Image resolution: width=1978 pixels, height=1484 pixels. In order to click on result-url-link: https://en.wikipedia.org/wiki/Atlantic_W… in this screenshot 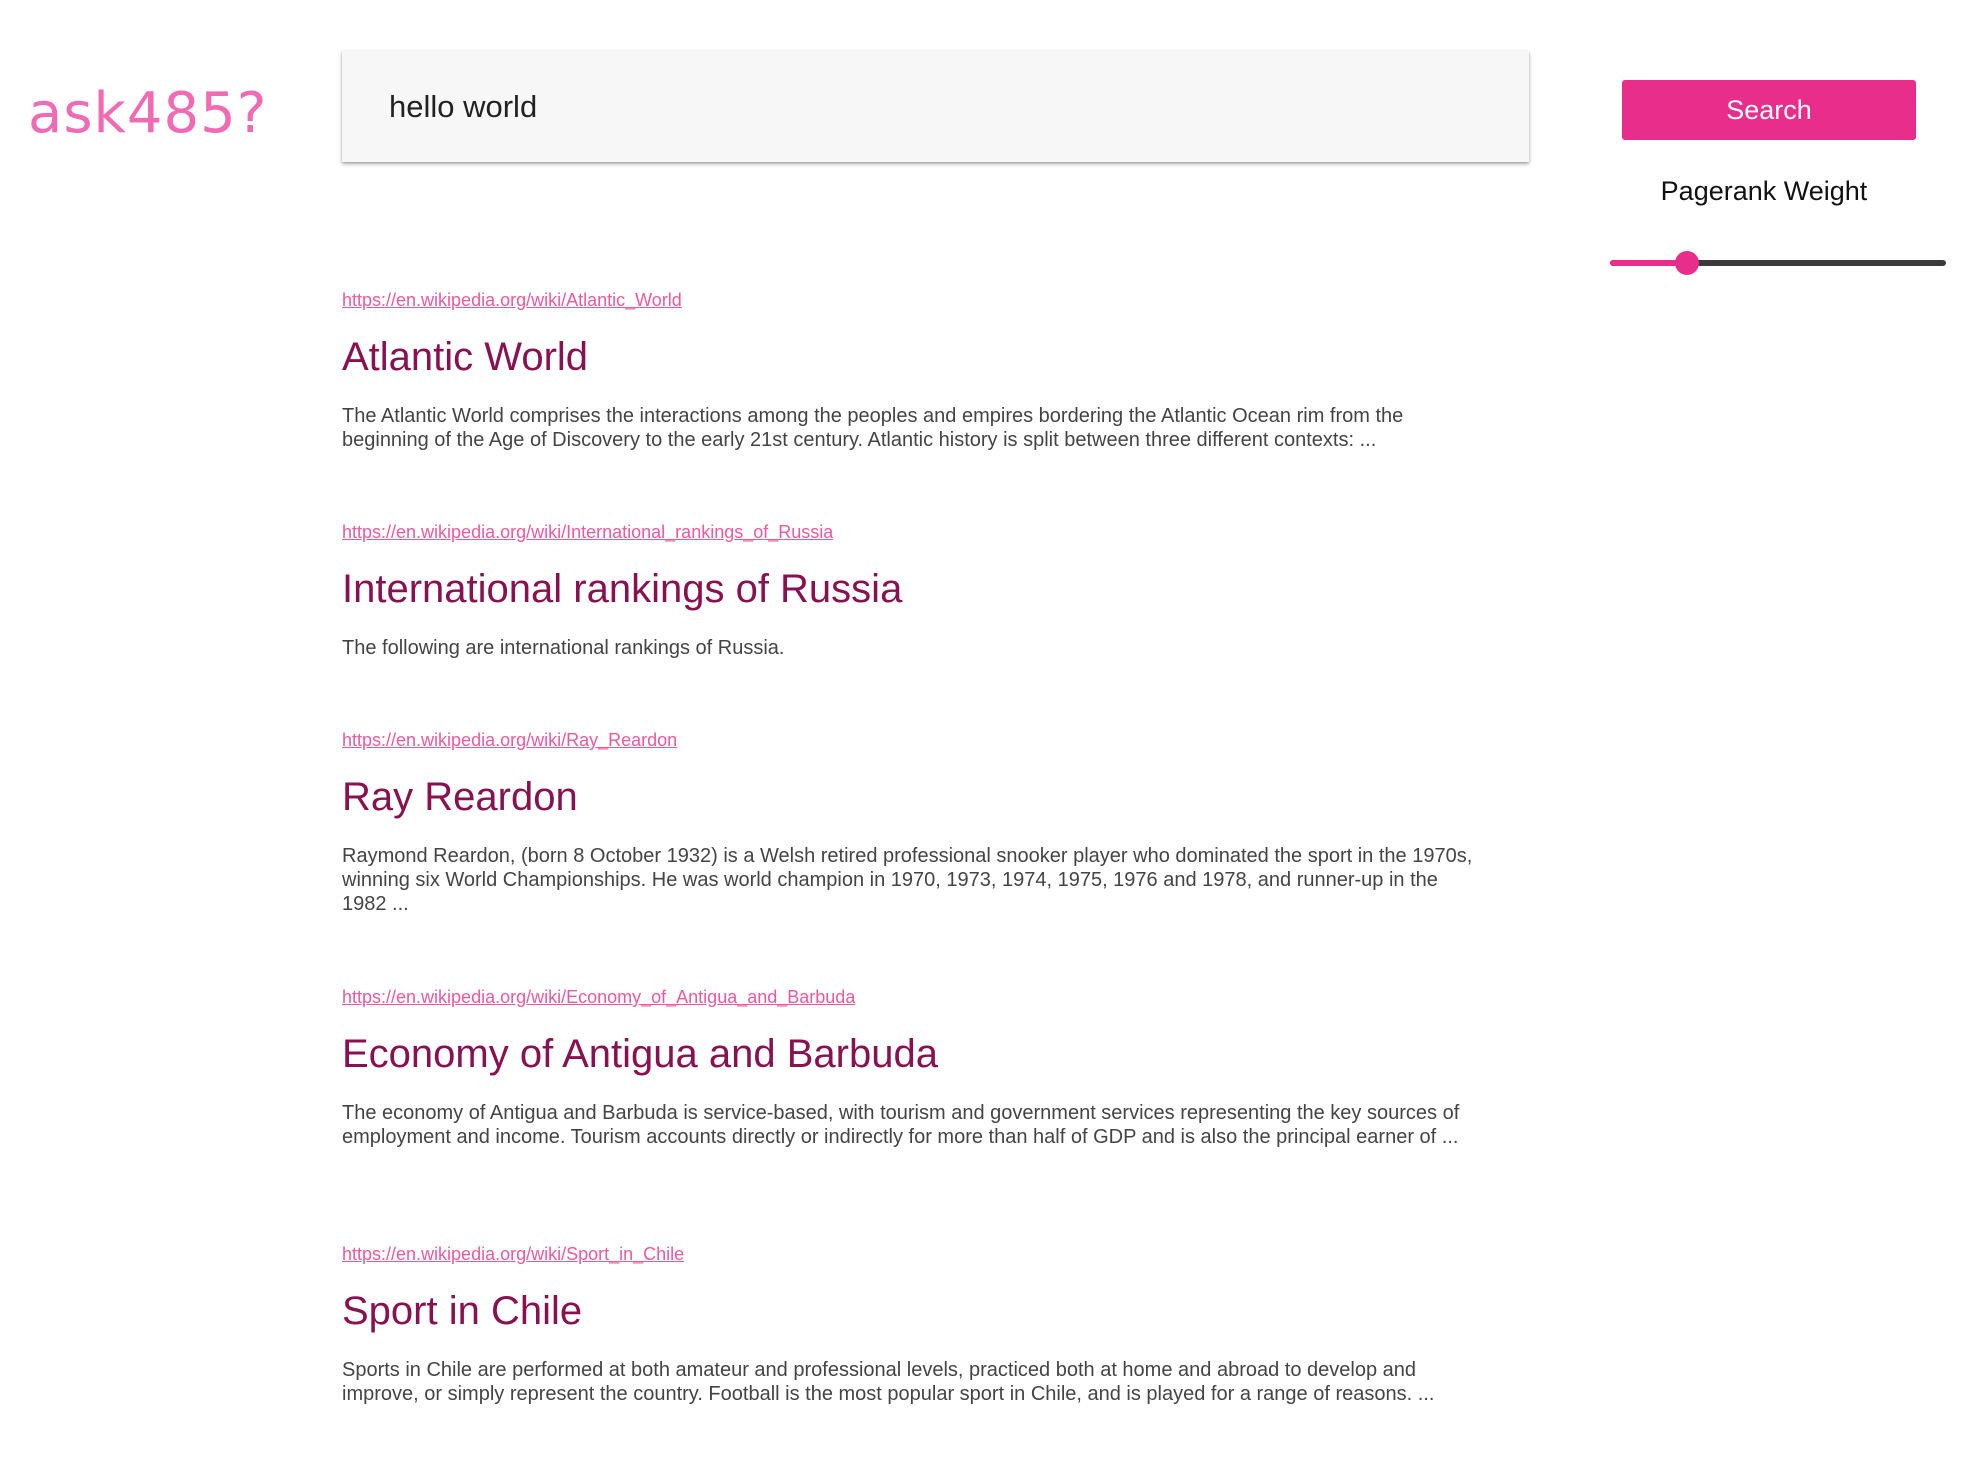, I will do `click(912, 300)`.